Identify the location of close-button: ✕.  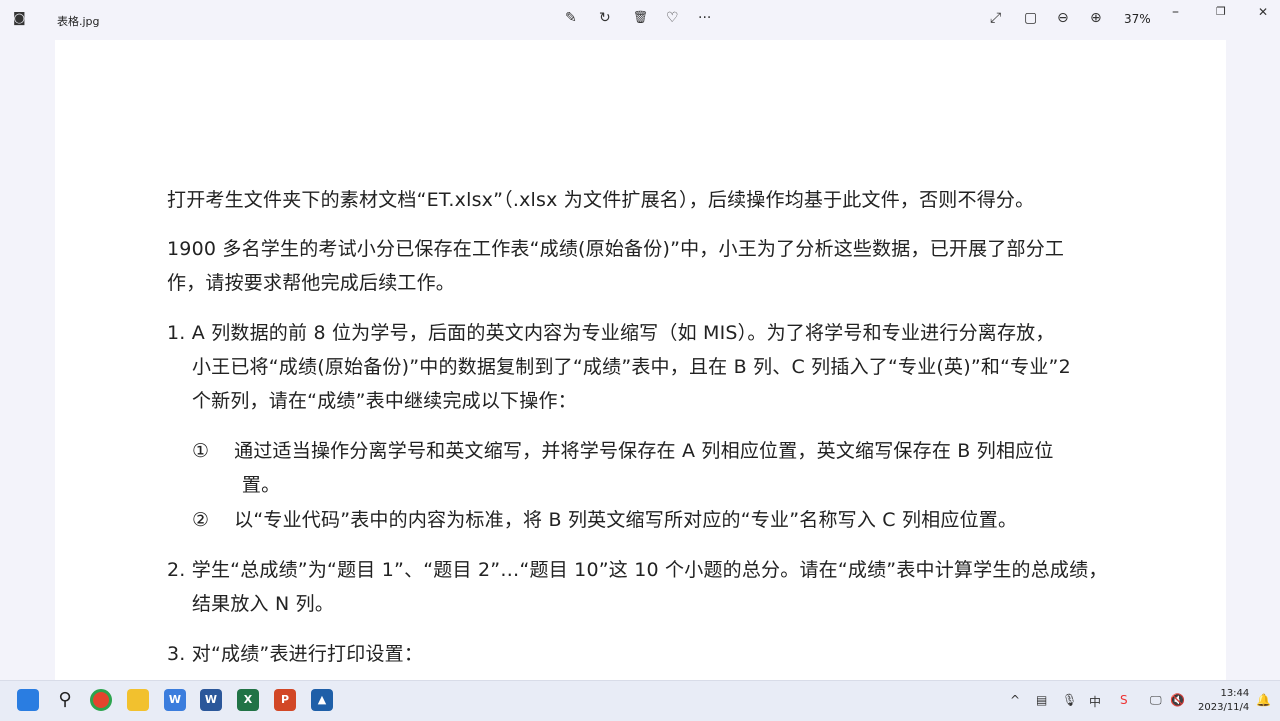
(1263, 12).